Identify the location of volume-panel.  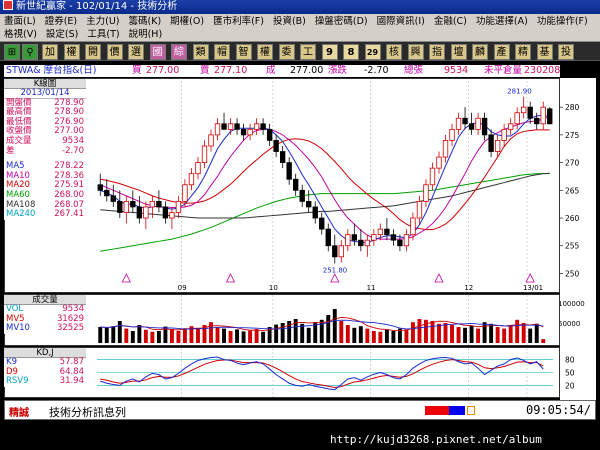
(282, 320).